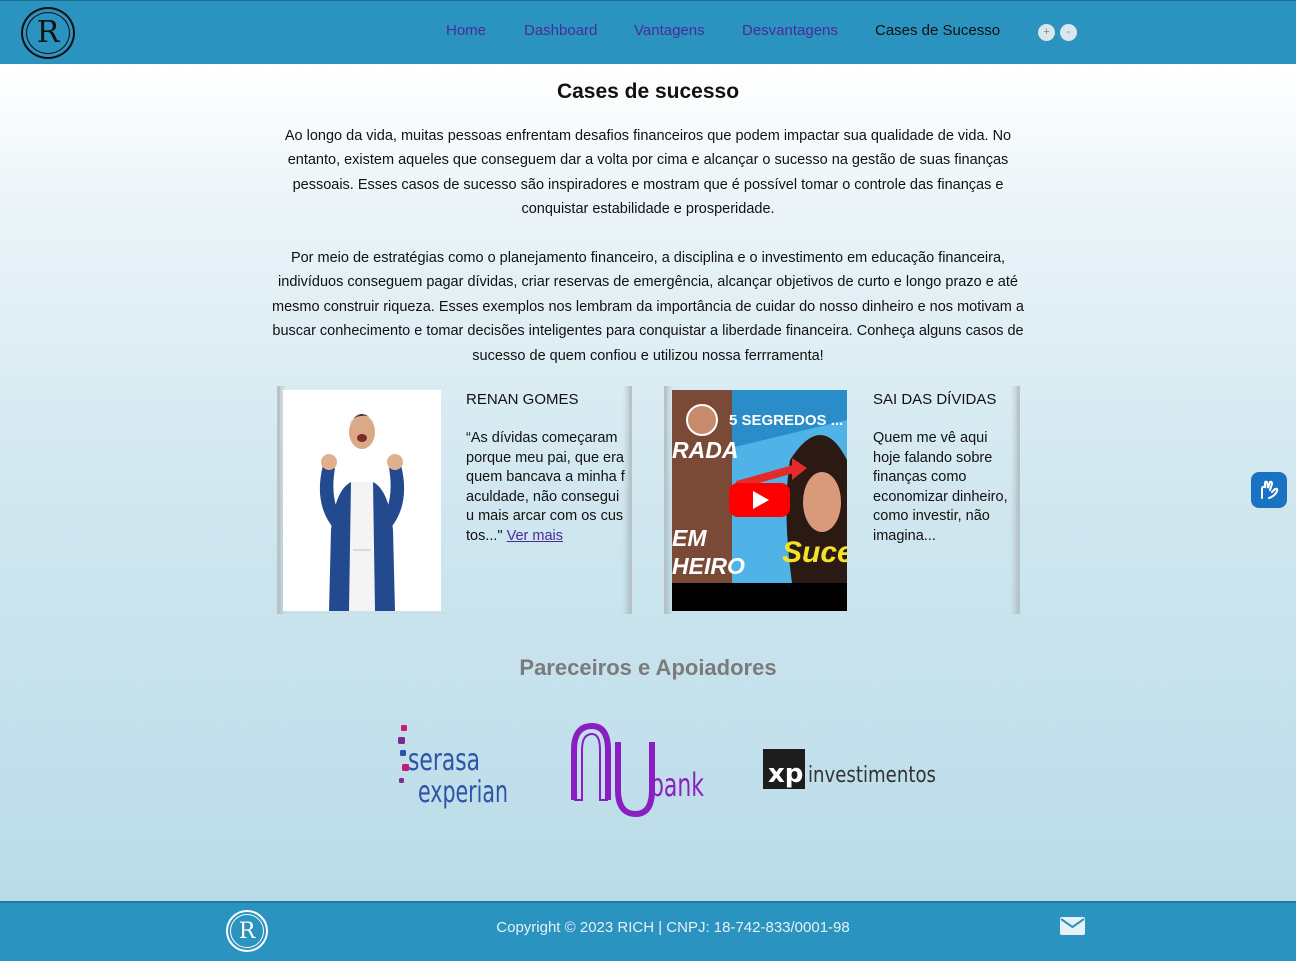 The height and width of the screenshot is (961, 1296). I want to click on accessibility-button, so click(1269, 490).